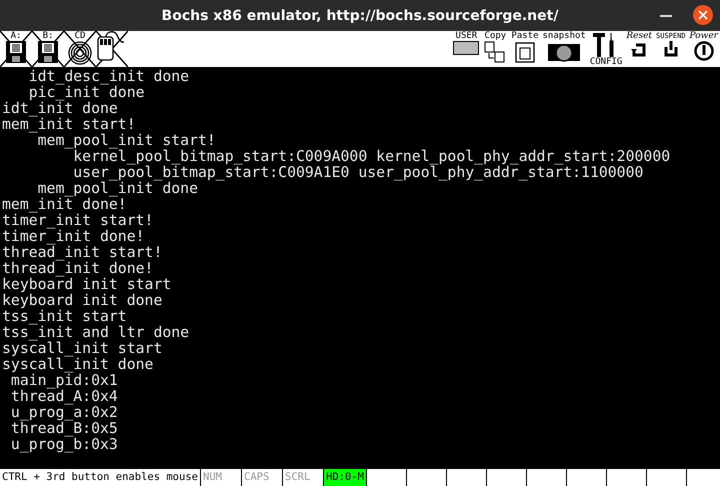  I want to click on console-line: user_pool_bitmap_start:C009A1E0 user_pool_phy_addr_start:1100000, so click(358, 173).